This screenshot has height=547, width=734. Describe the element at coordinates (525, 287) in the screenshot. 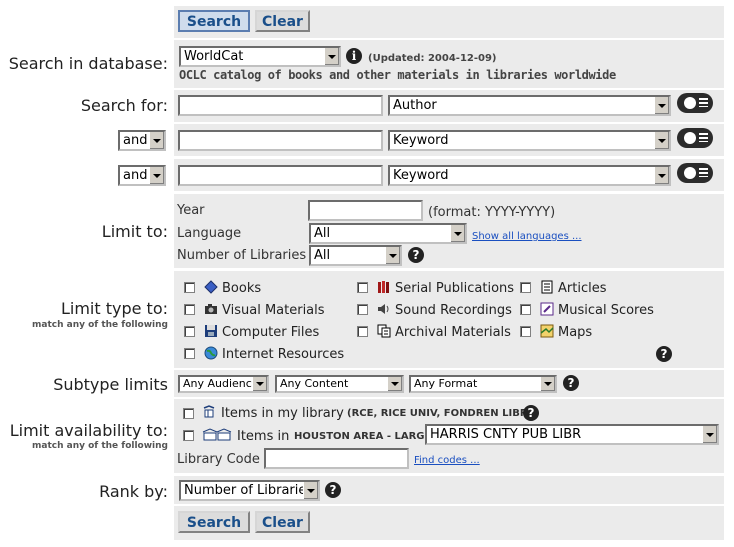

I see `articles-checkbox` at that location.